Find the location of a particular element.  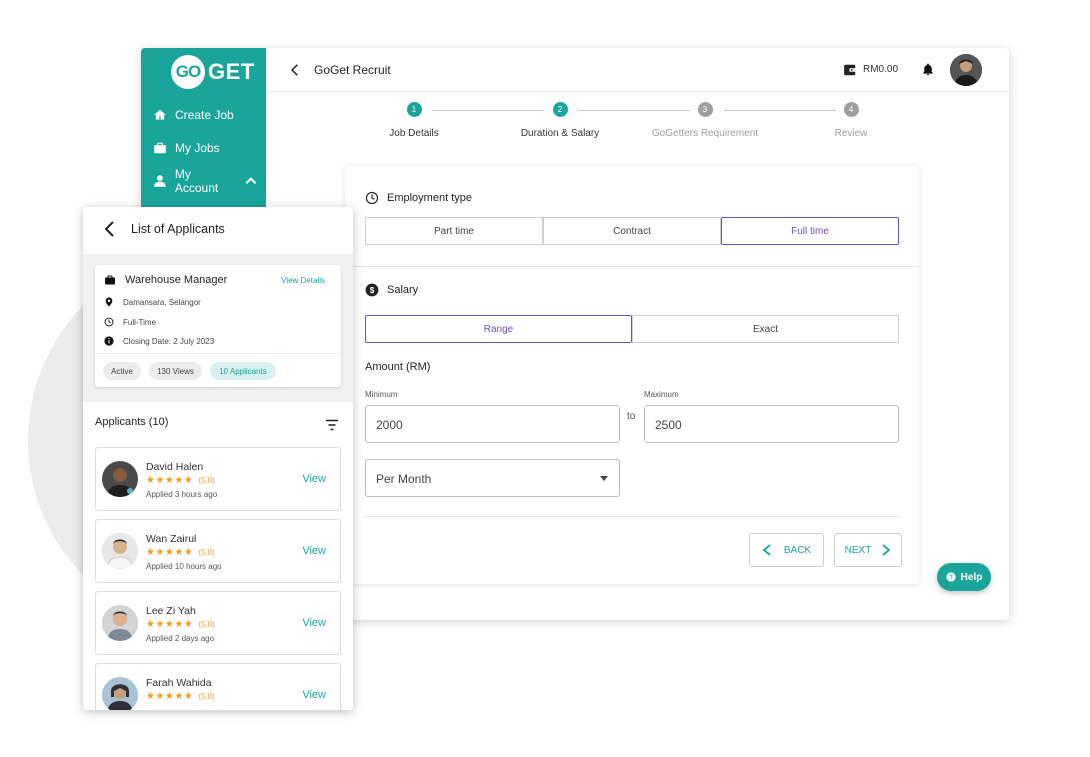

logo-get: GET is located at coordinates (231, 71).